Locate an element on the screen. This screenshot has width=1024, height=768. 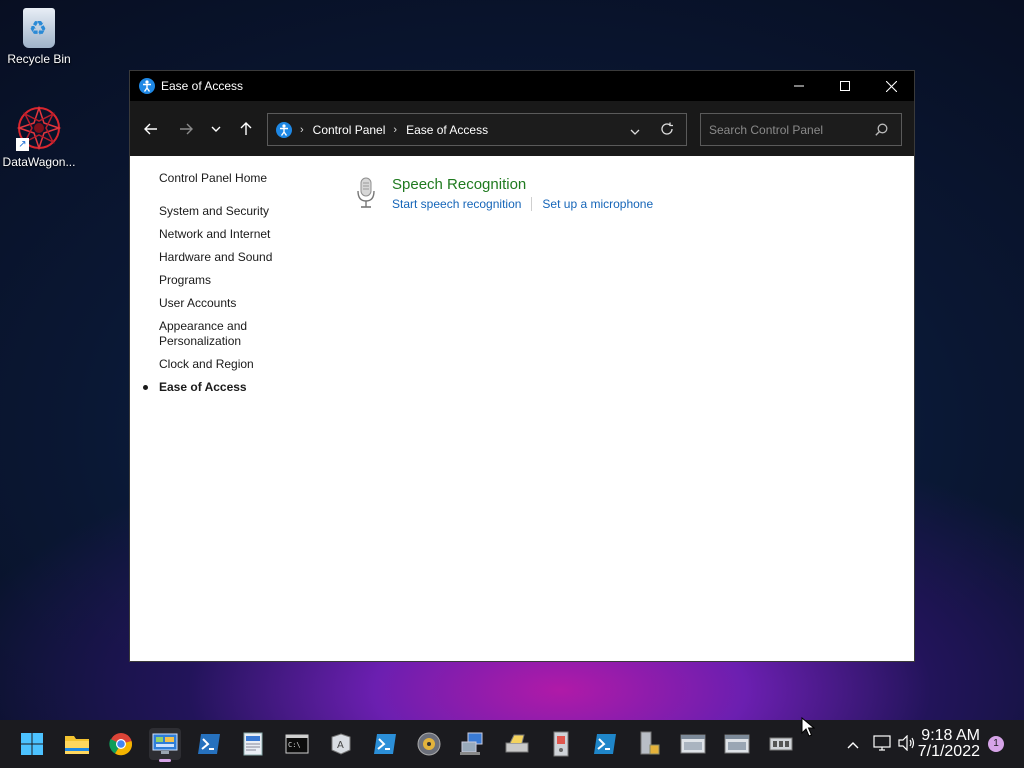
network-status-button is located at coordinates (882, 745).